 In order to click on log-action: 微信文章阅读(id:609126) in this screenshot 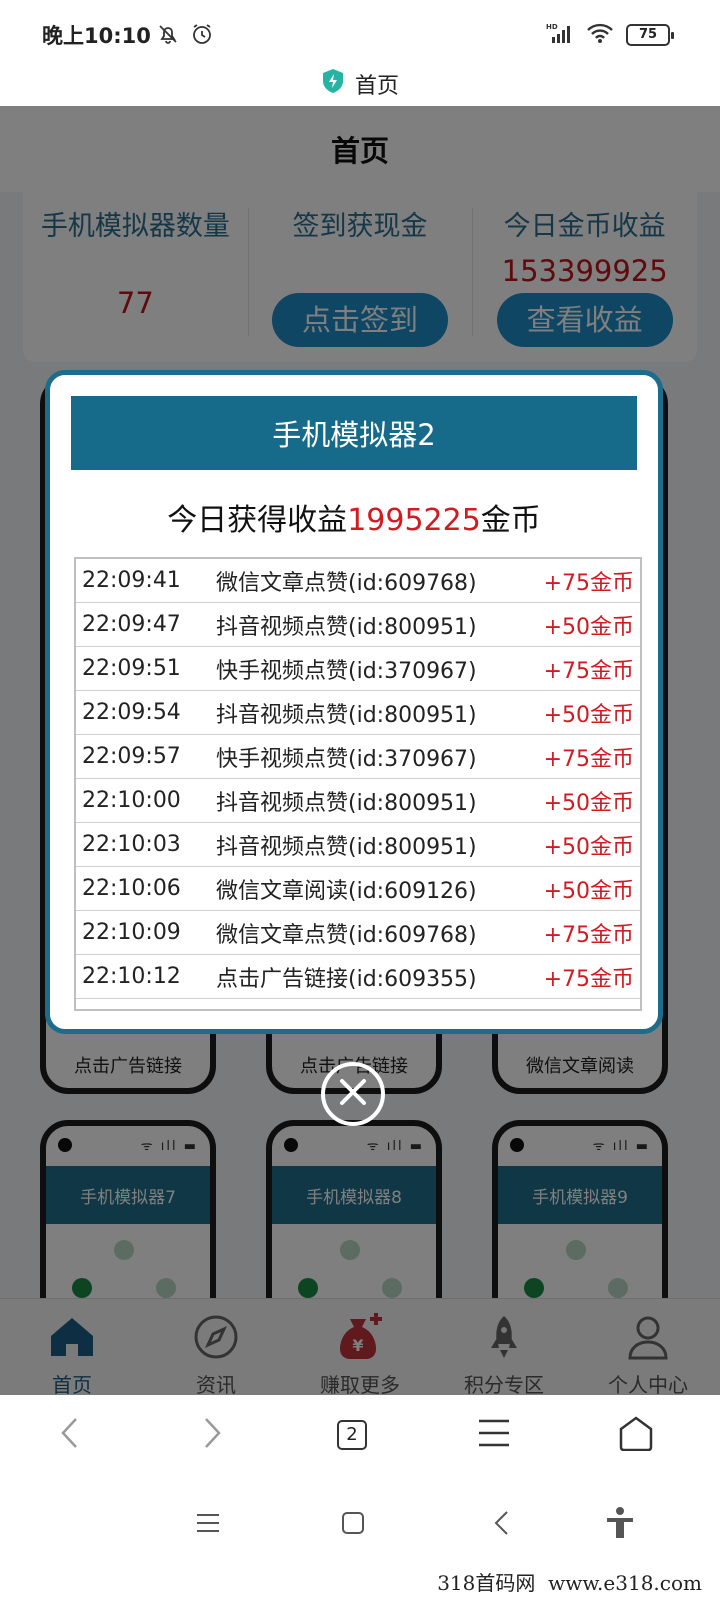, I will do `click(346, 891)`.